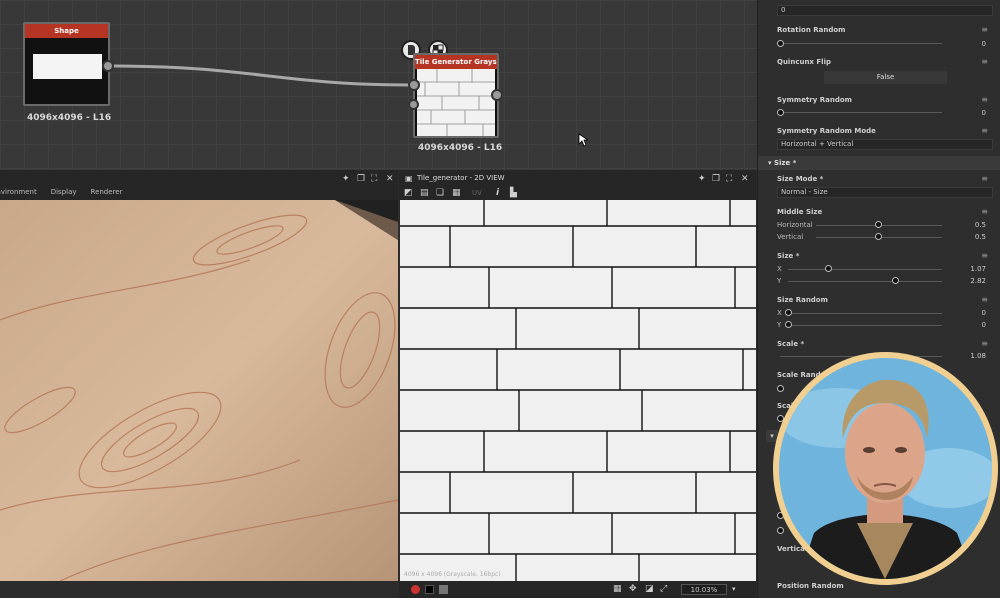 The width and height of the screenshot is (1000, 598). Describe the element at coordinates (865, 313) in the screenshot. I see `size-random-x-slider` at that location.